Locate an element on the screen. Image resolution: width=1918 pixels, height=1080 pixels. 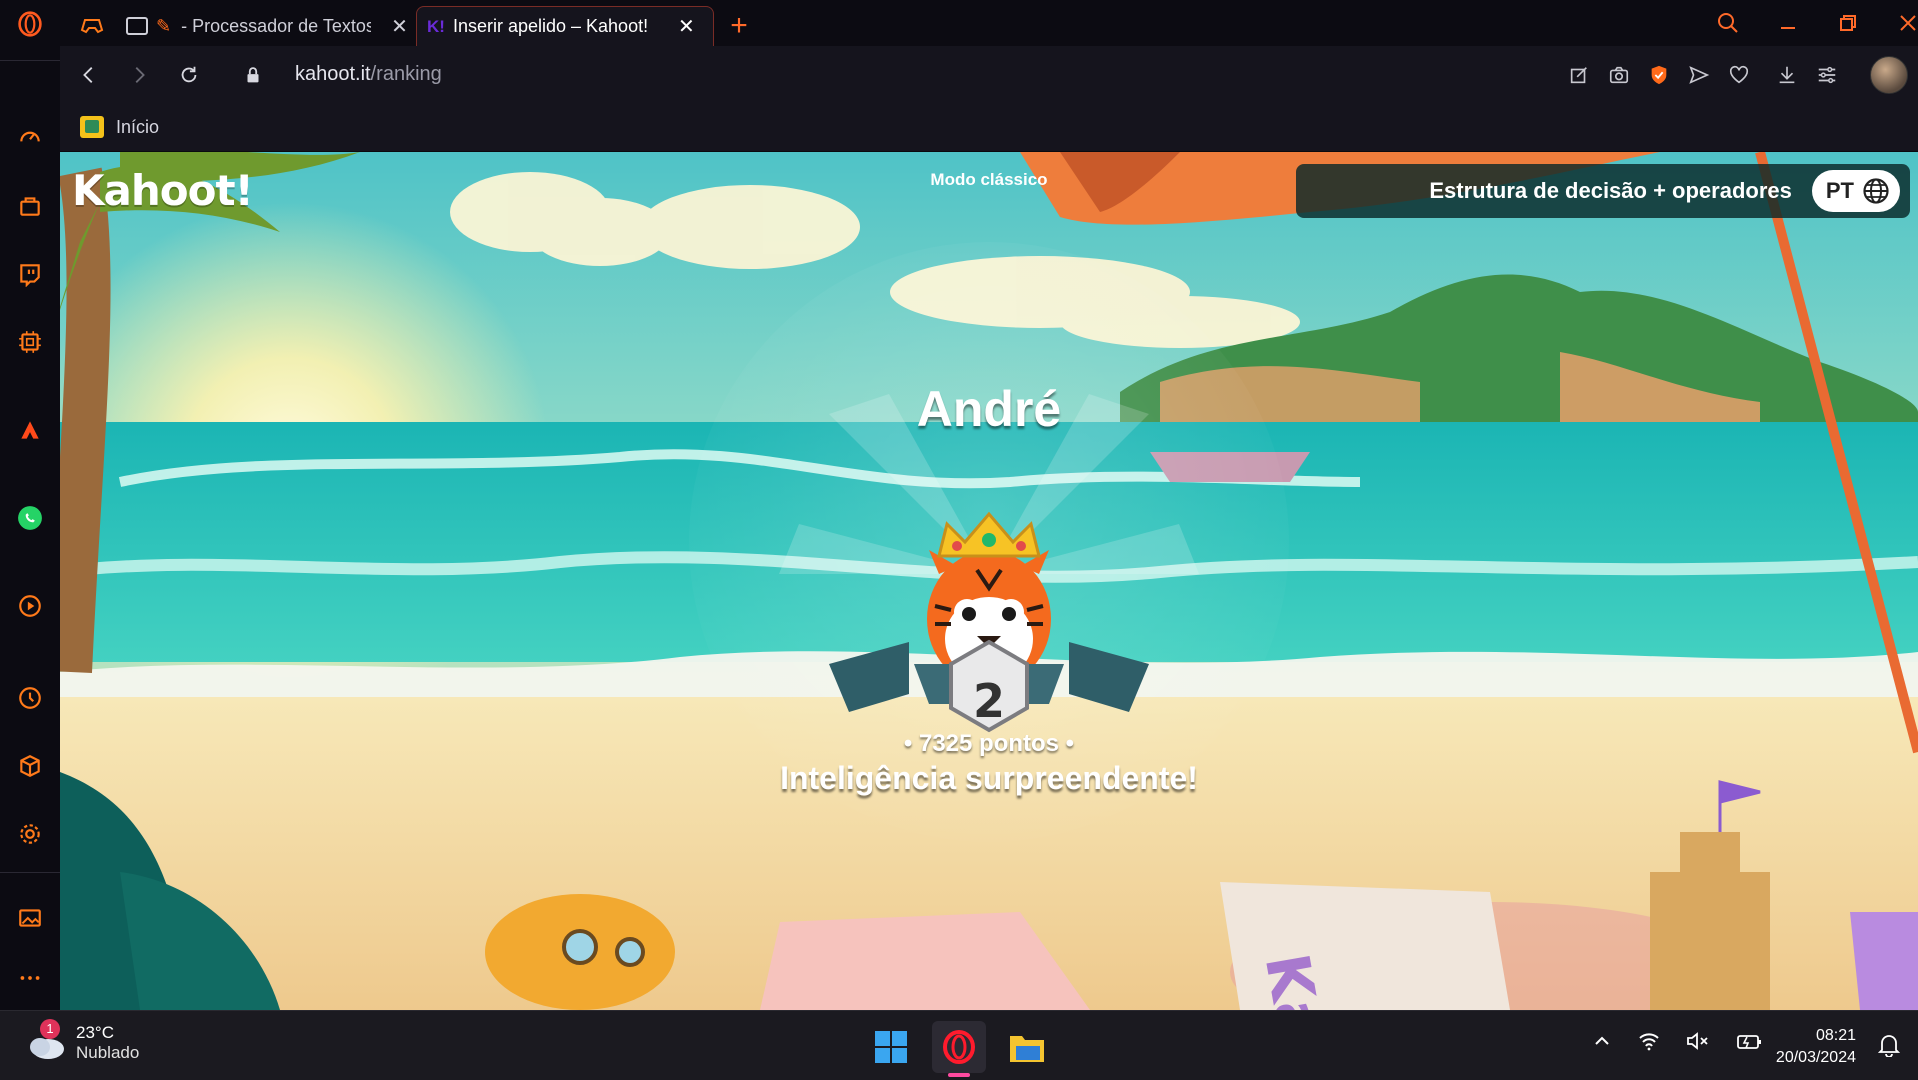
quiz-title-bar: Estrutura de decisão + operadores PT is located at coordinates (1603, 191).